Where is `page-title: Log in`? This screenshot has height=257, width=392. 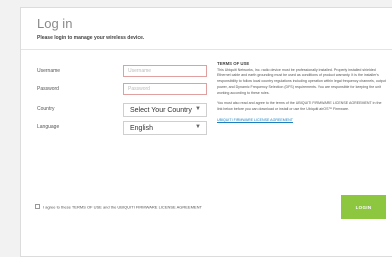
page-title: Log in is located at coordinates (55, 23).